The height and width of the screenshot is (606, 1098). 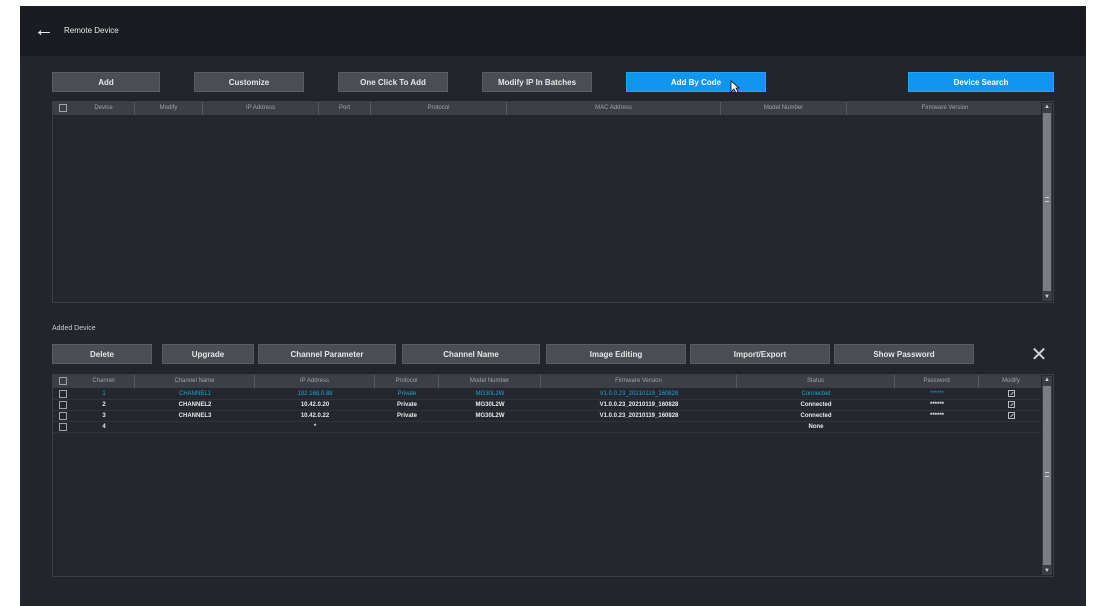 What do you see at coordinates (937, 427) in the screenshot?
I see `password-cell` at bounding box center [937, 427].